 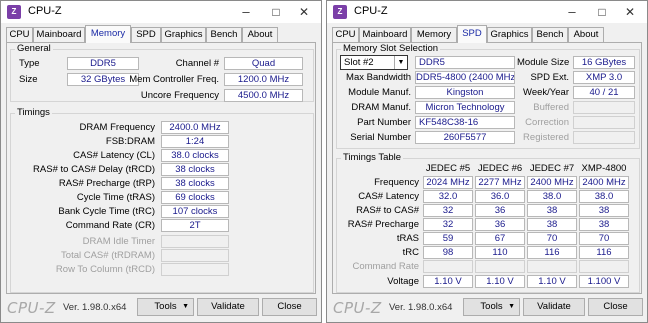 What do you see at coordinates (465, 62) in the screenshot?
I see `spd-type-value: DDR5` at bounding box center [465, 62].